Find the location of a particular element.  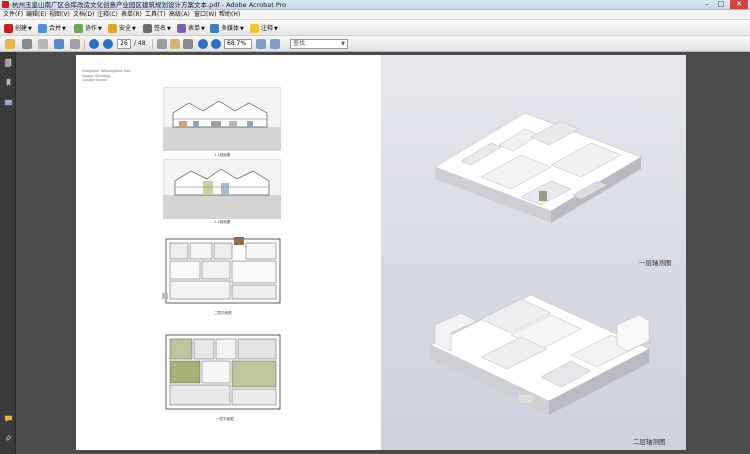

first-floor-axonometric-label: 一层轴测图 is located at coordinates (655, 263).